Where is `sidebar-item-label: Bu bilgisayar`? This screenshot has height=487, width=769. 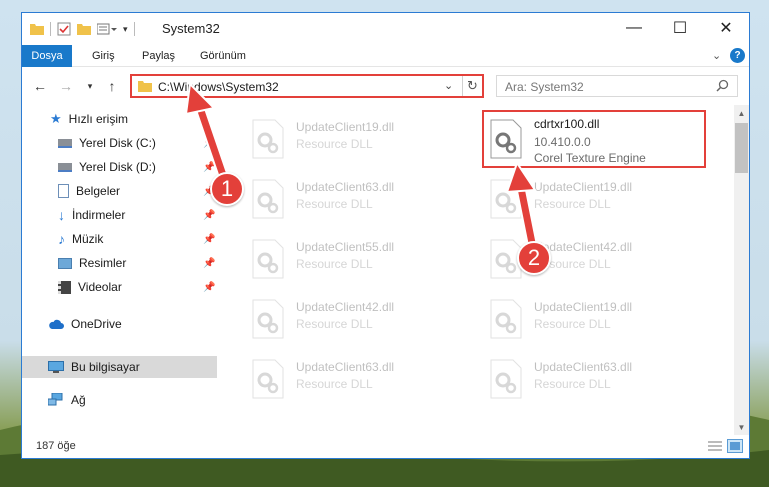 sidebar-item-label: Bu bilgisayar is located at coordinates (105, 367).